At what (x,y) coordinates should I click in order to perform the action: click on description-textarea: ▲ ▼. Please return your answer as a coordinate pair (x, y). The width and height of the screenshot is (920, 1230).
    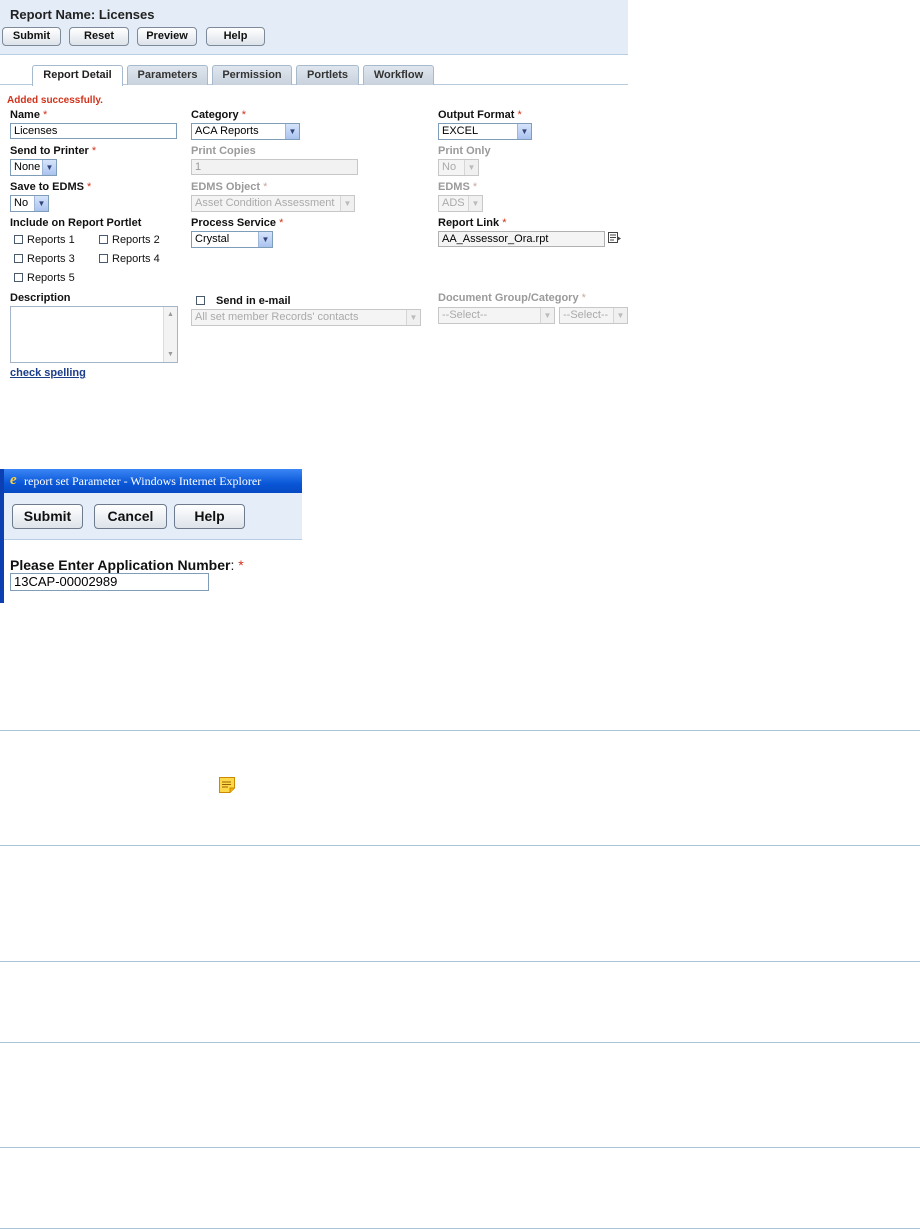
    Looking at the image, I should click on (94, 334).